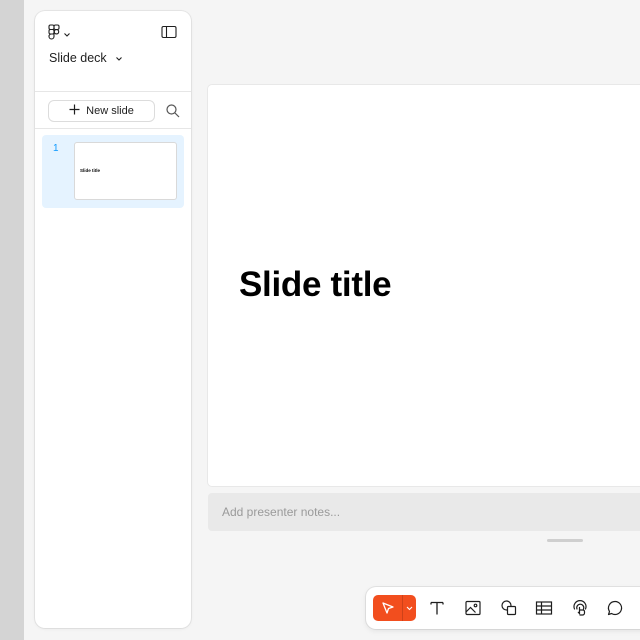 The height and width of the screenshot is (640, 640). I want to click on table-tool-icon, so click(544, 608).